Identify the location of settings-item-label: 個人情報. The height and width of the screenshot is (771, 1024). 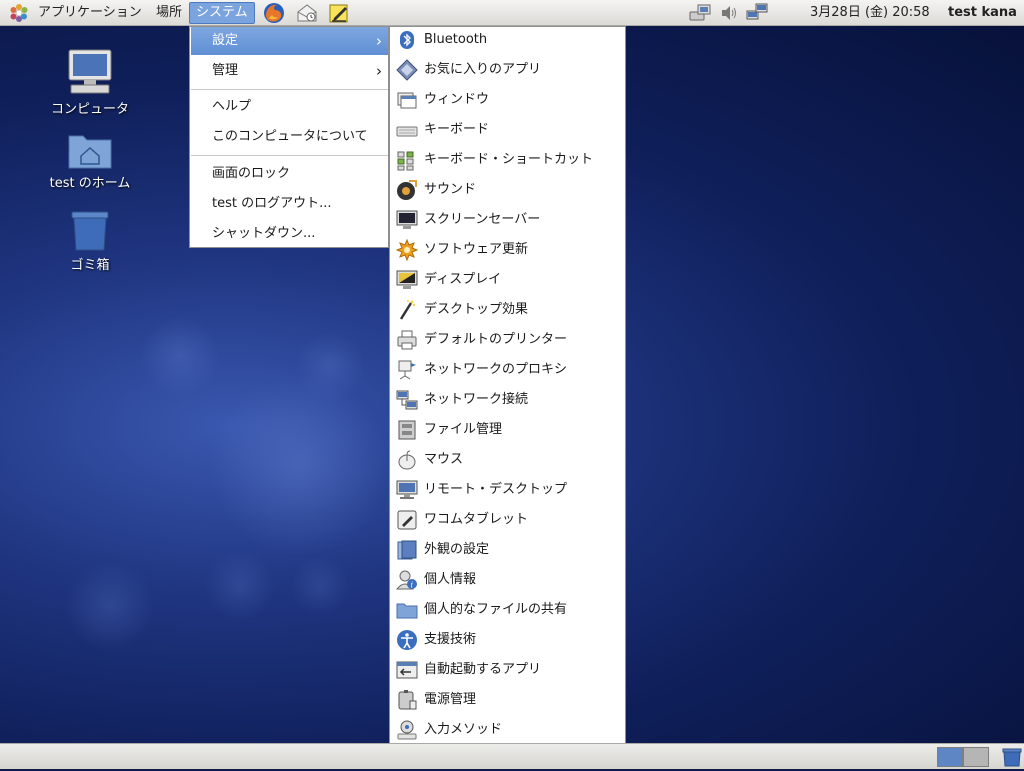
(450, 579).